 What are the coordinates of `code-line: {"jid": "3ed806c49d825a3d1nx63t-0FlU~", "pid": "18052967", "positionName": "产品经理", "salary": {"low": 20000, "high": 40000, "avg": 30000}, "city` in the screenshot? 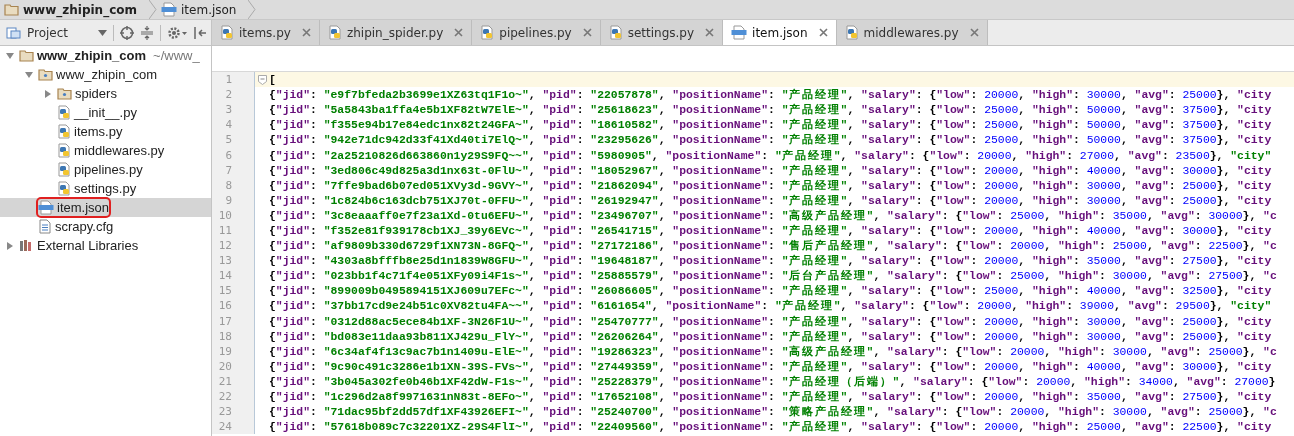 It's located at (770, 170).